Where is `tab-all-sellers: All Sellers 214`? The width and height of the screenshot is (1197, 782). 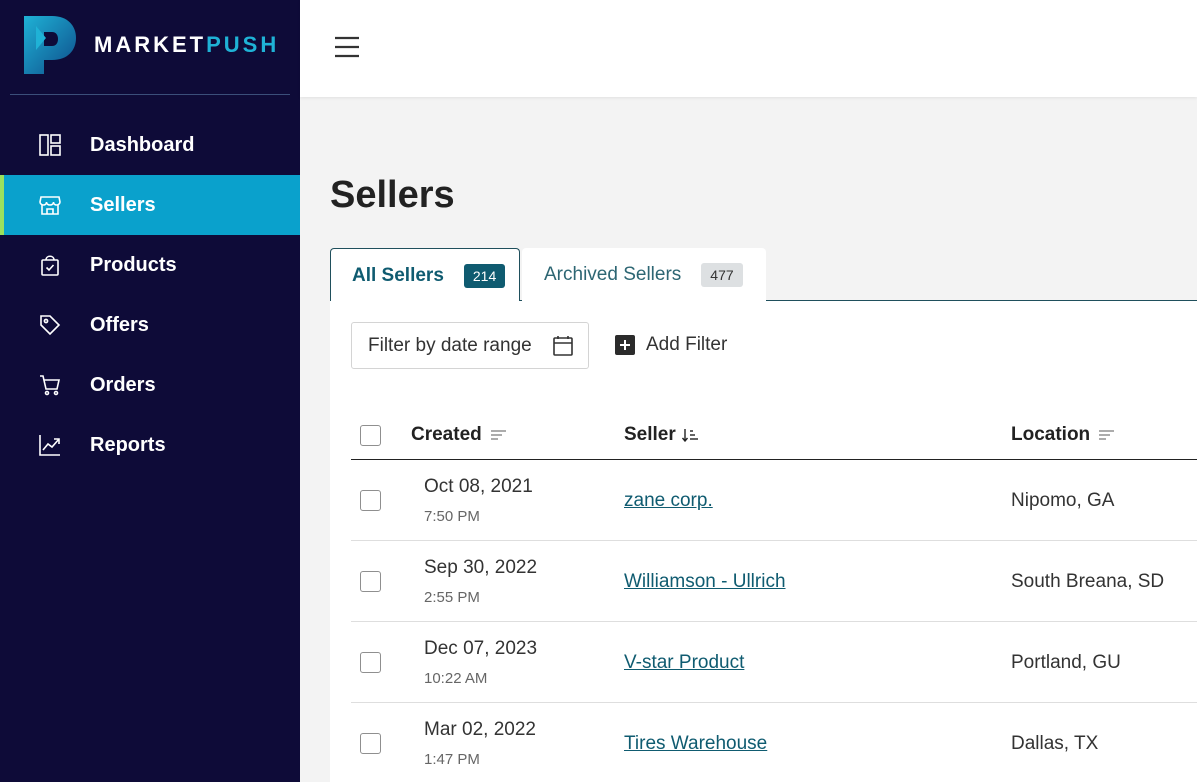 tab-all-sellers: All Sellers 214 is located at coordinates (425, 275).